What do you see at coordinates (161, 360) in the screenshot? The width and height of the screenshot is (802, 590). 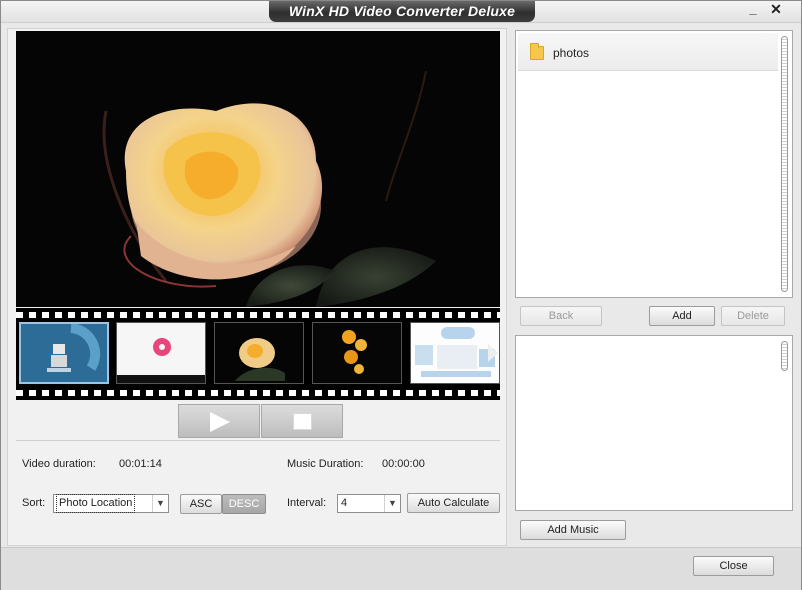 I see `thumb-donut-image` at bounding box center [161, 360].